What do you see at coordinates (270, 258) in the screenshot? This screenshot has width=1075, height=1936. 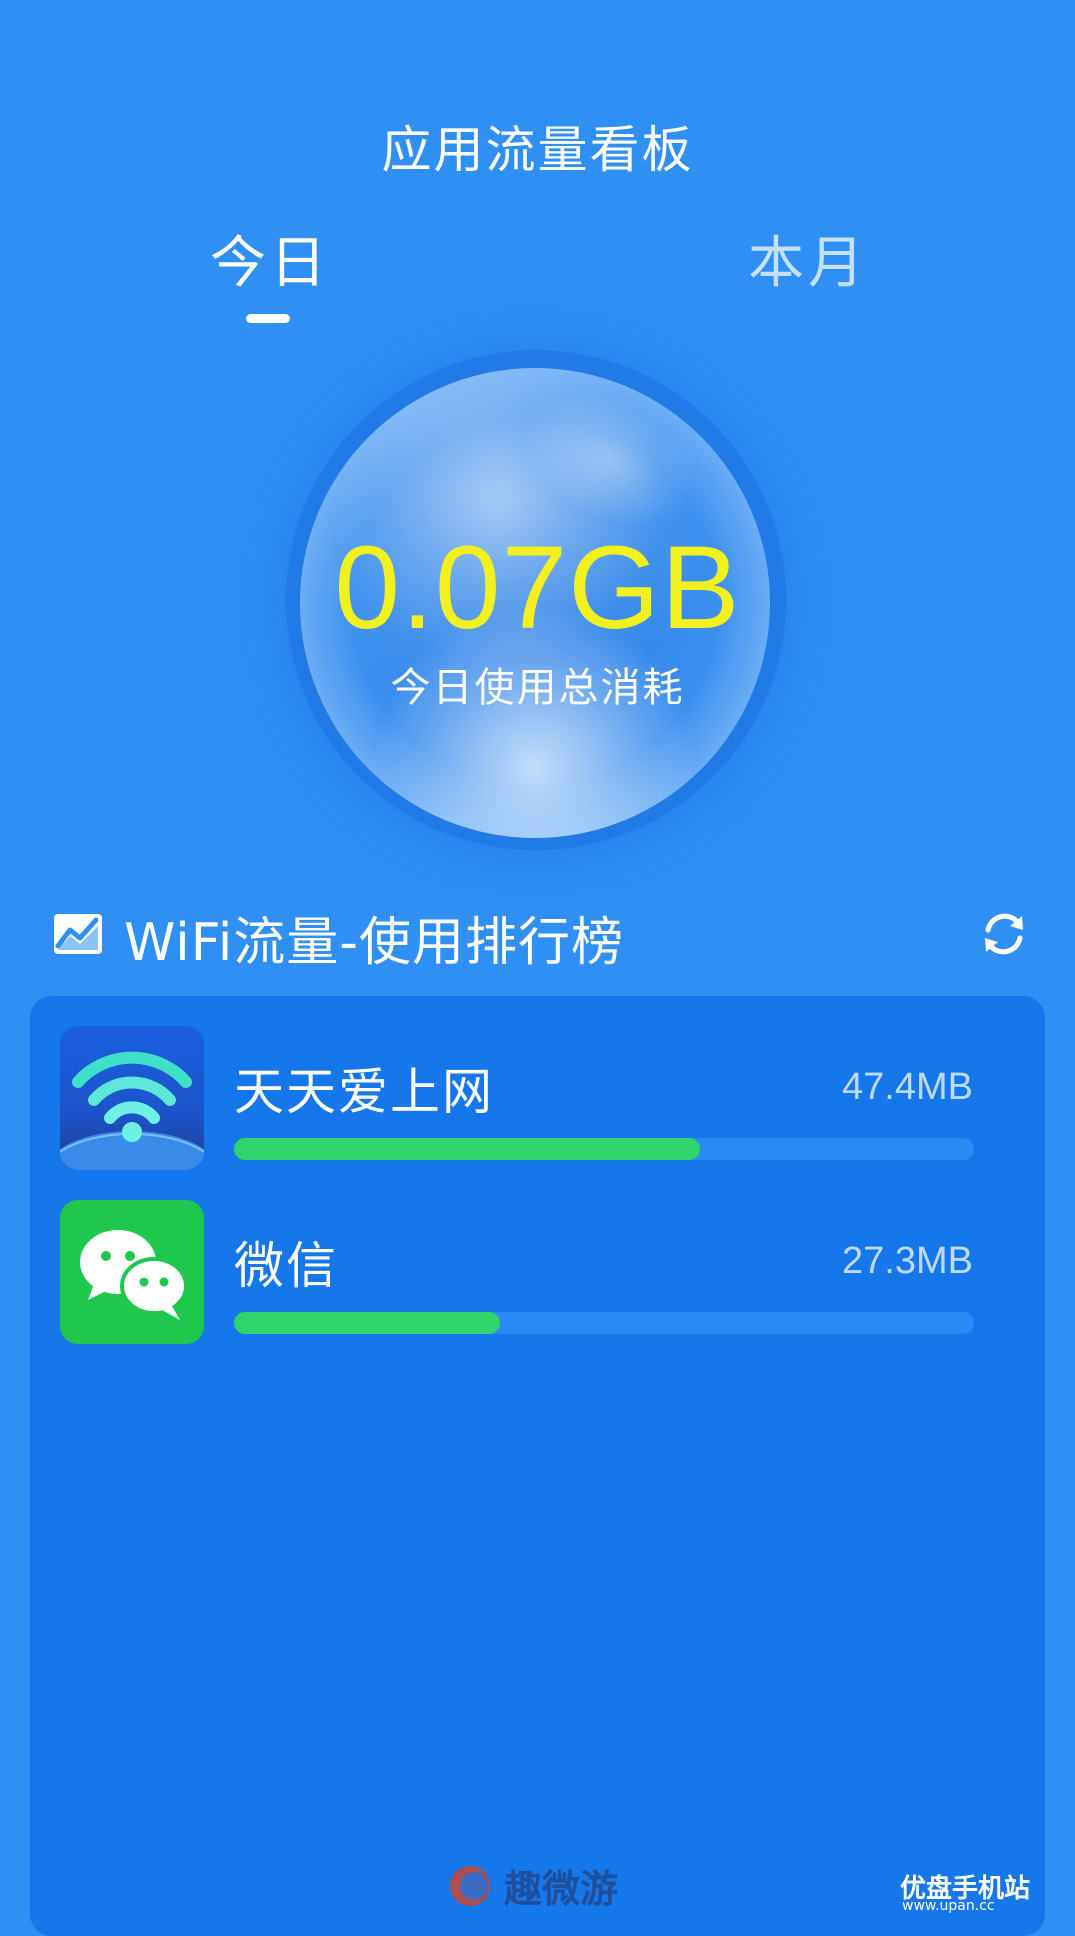 I see `tab-today: 今日` at bounding box center [270, 258].